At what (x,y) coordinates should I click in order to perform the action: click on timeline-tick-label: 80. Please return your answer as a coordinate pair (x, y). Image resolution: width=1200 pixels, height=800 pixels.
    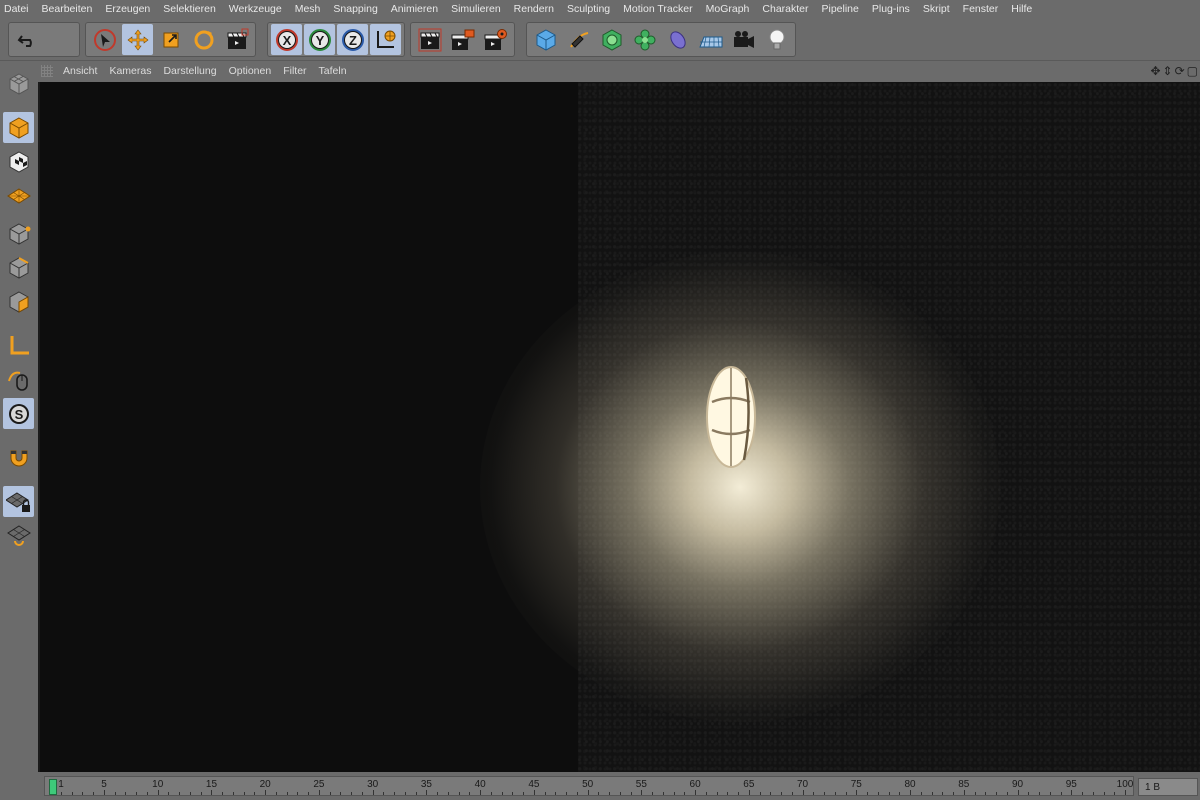
    Looking at the image, I should click on (910, 784).